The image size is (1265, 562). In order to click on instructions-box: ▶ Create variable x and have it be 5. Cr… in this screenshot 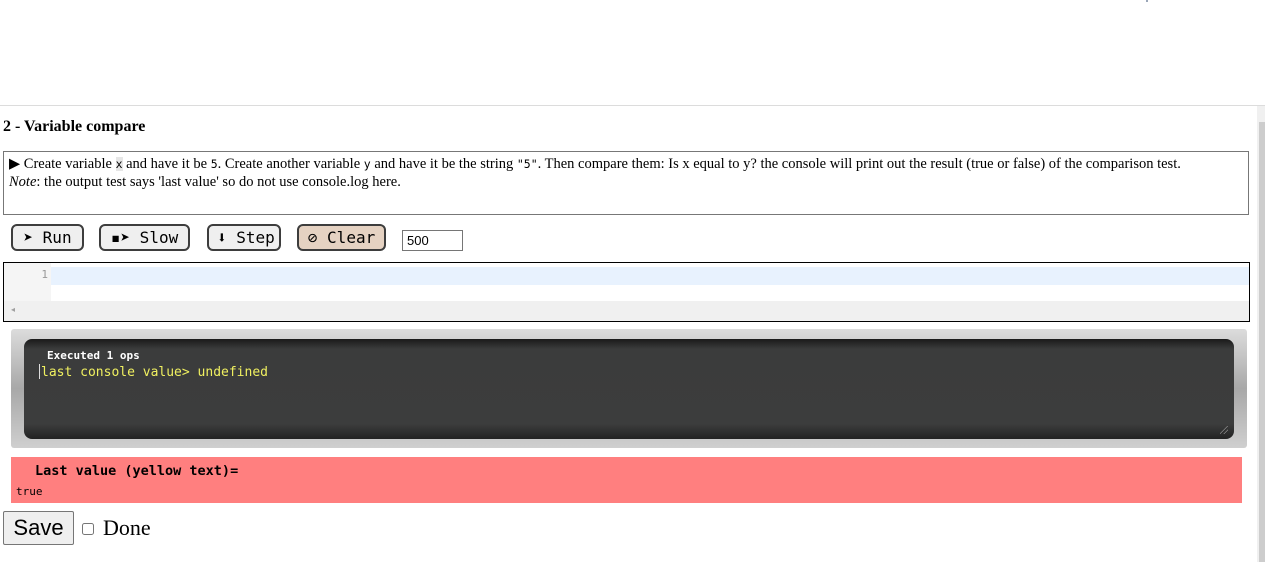, I will do `click(626, 183)`.